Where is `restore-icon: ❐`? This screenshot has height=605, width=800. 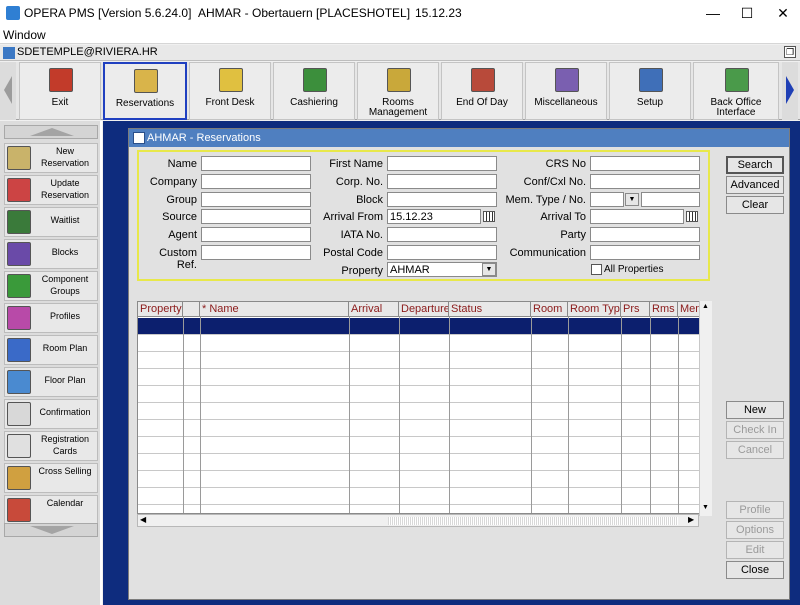
restore-icon: ❐ is located at coordinates (790, 52).